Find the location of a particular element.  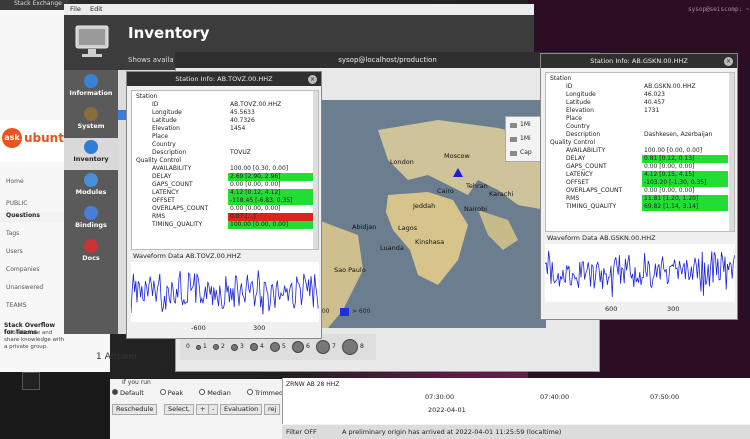

inventory-title: Inventory is located at coordinates (169, 33).